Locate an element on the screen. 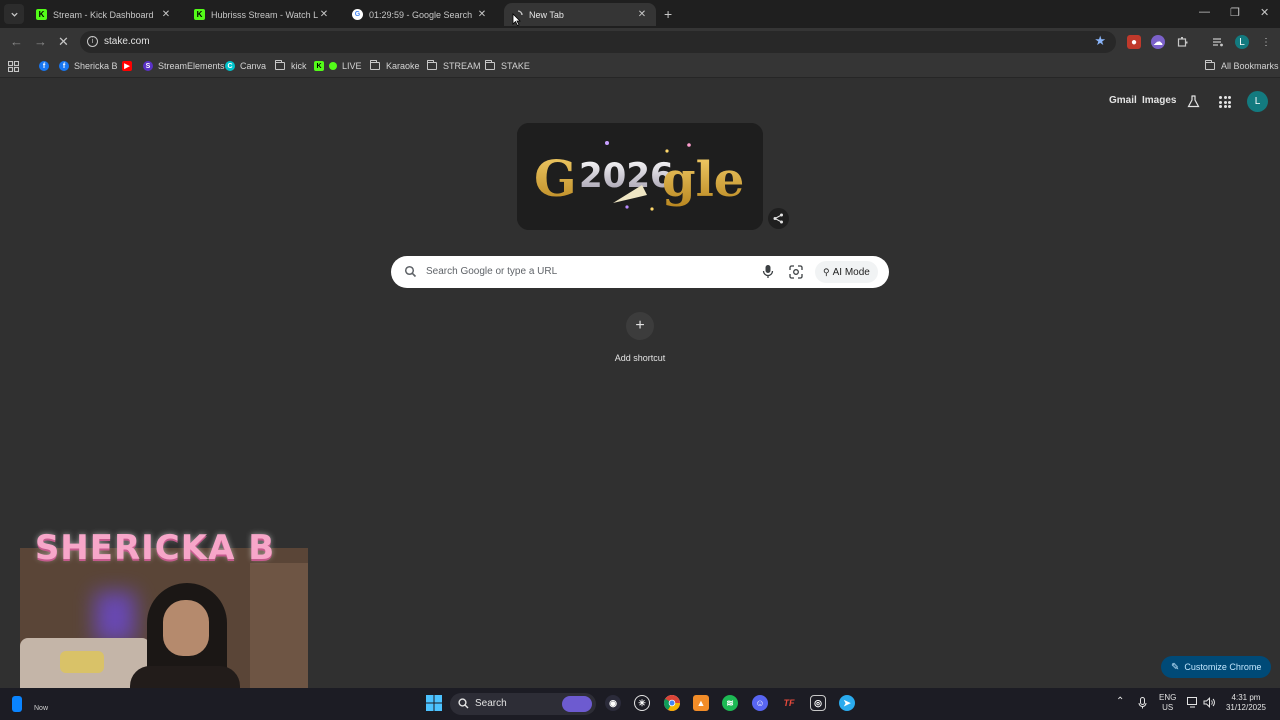 This screenshot has height=720, width=1280. bookmark-folder-kick: kick is located at coordinates (291, 65).